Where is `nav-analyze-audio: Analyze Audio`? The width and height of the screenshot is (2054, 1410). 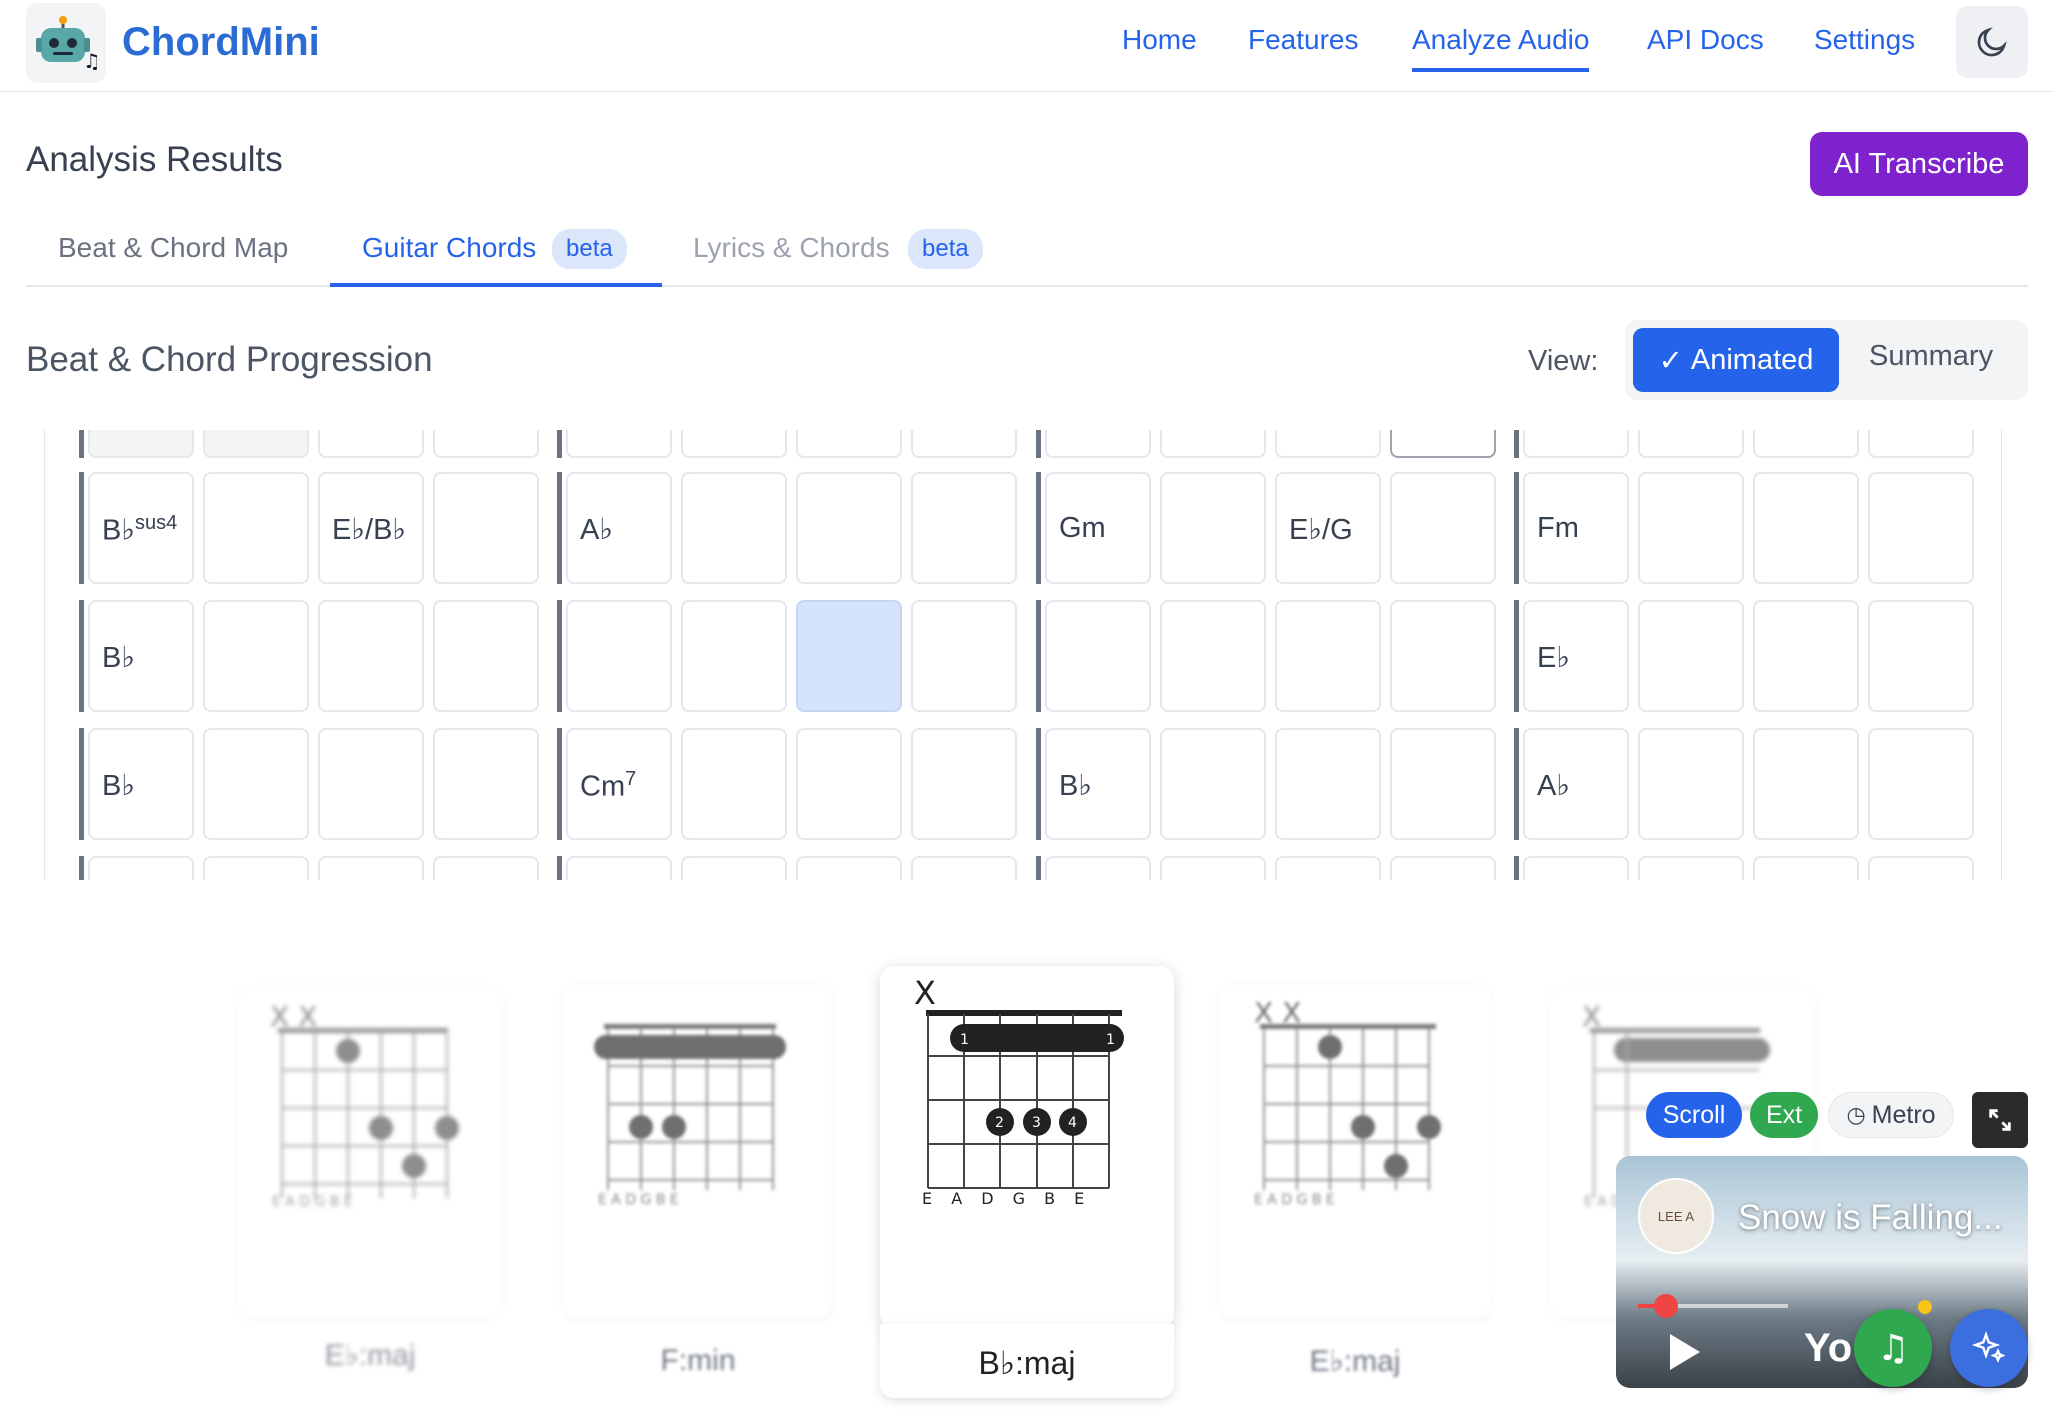
nav-analyze-audio: Analyze Audio is located at coordinates (1501, 48).